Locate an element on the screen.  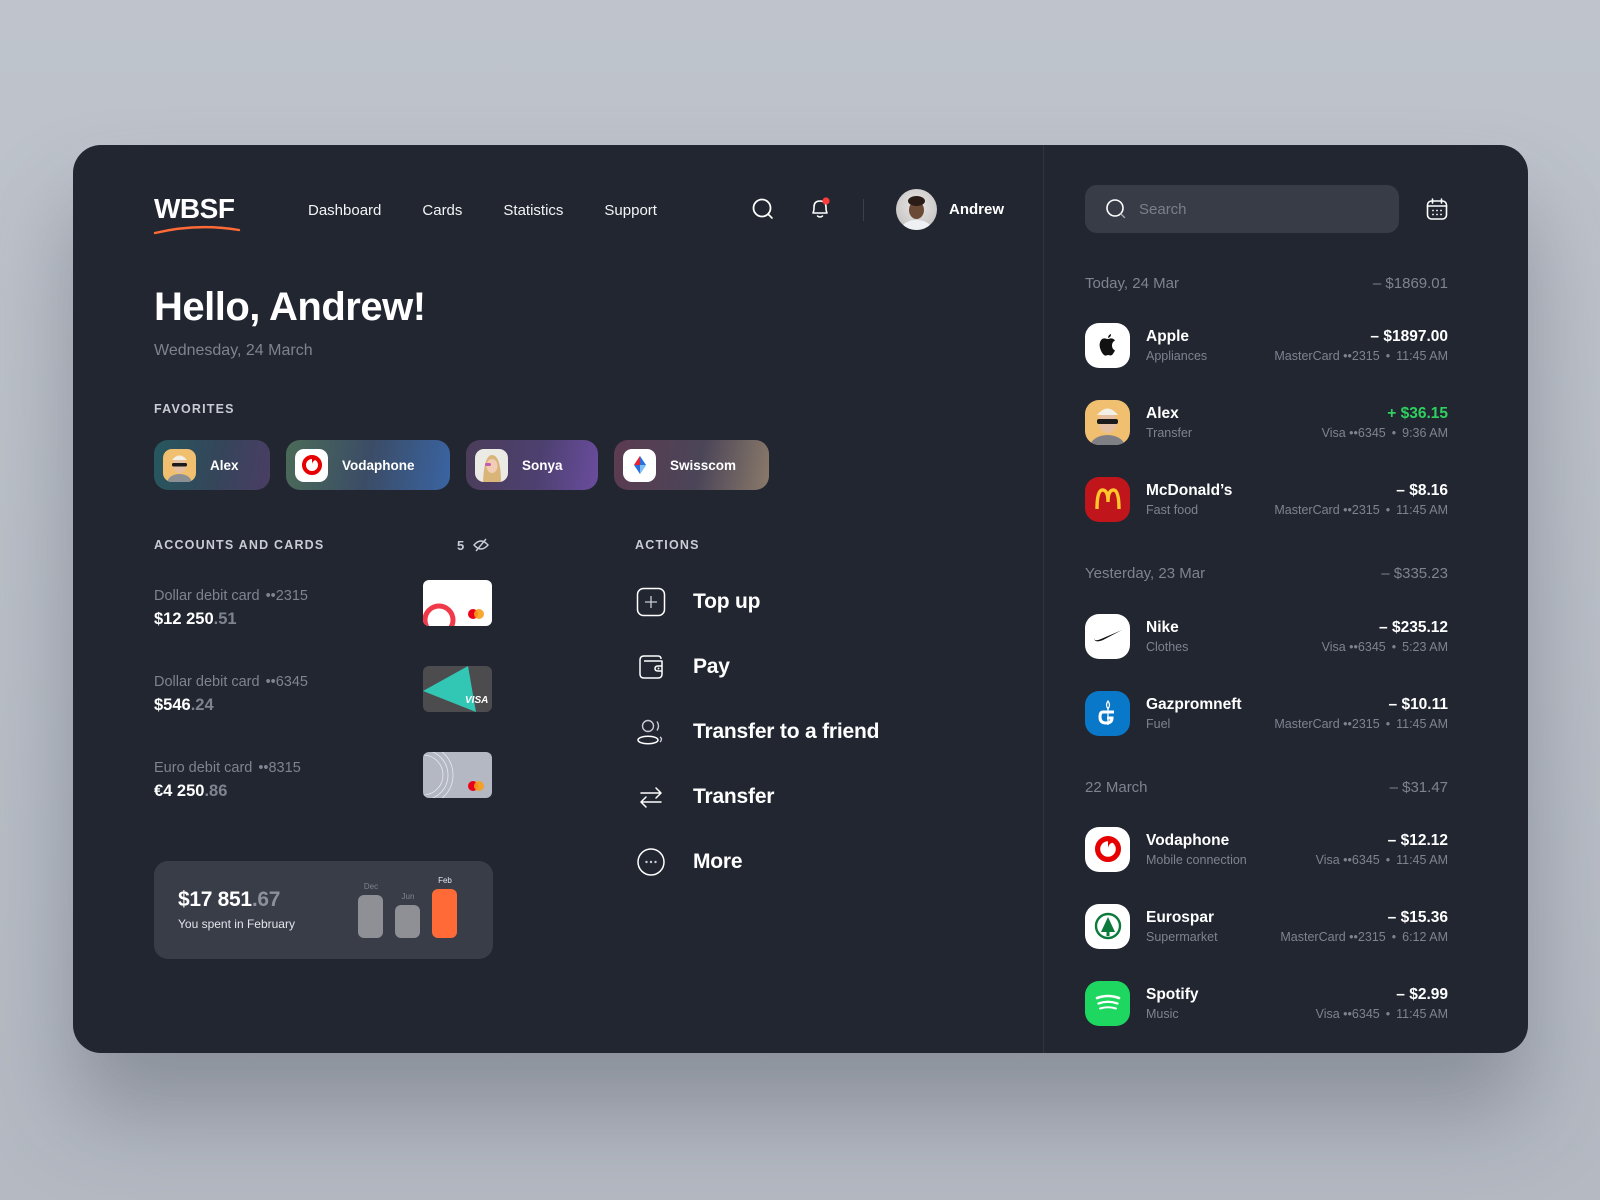
favorite-vodaphone: Vodaphone is located at coordinates (368, 465).